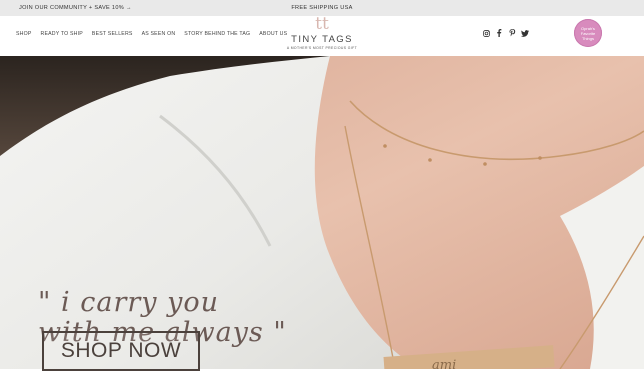  What do you see at coordinates (62, 34) in the screenshot?
I see `nav-item-ready-to-ship: READY TO SHIP` at bounding box center [62, 34].